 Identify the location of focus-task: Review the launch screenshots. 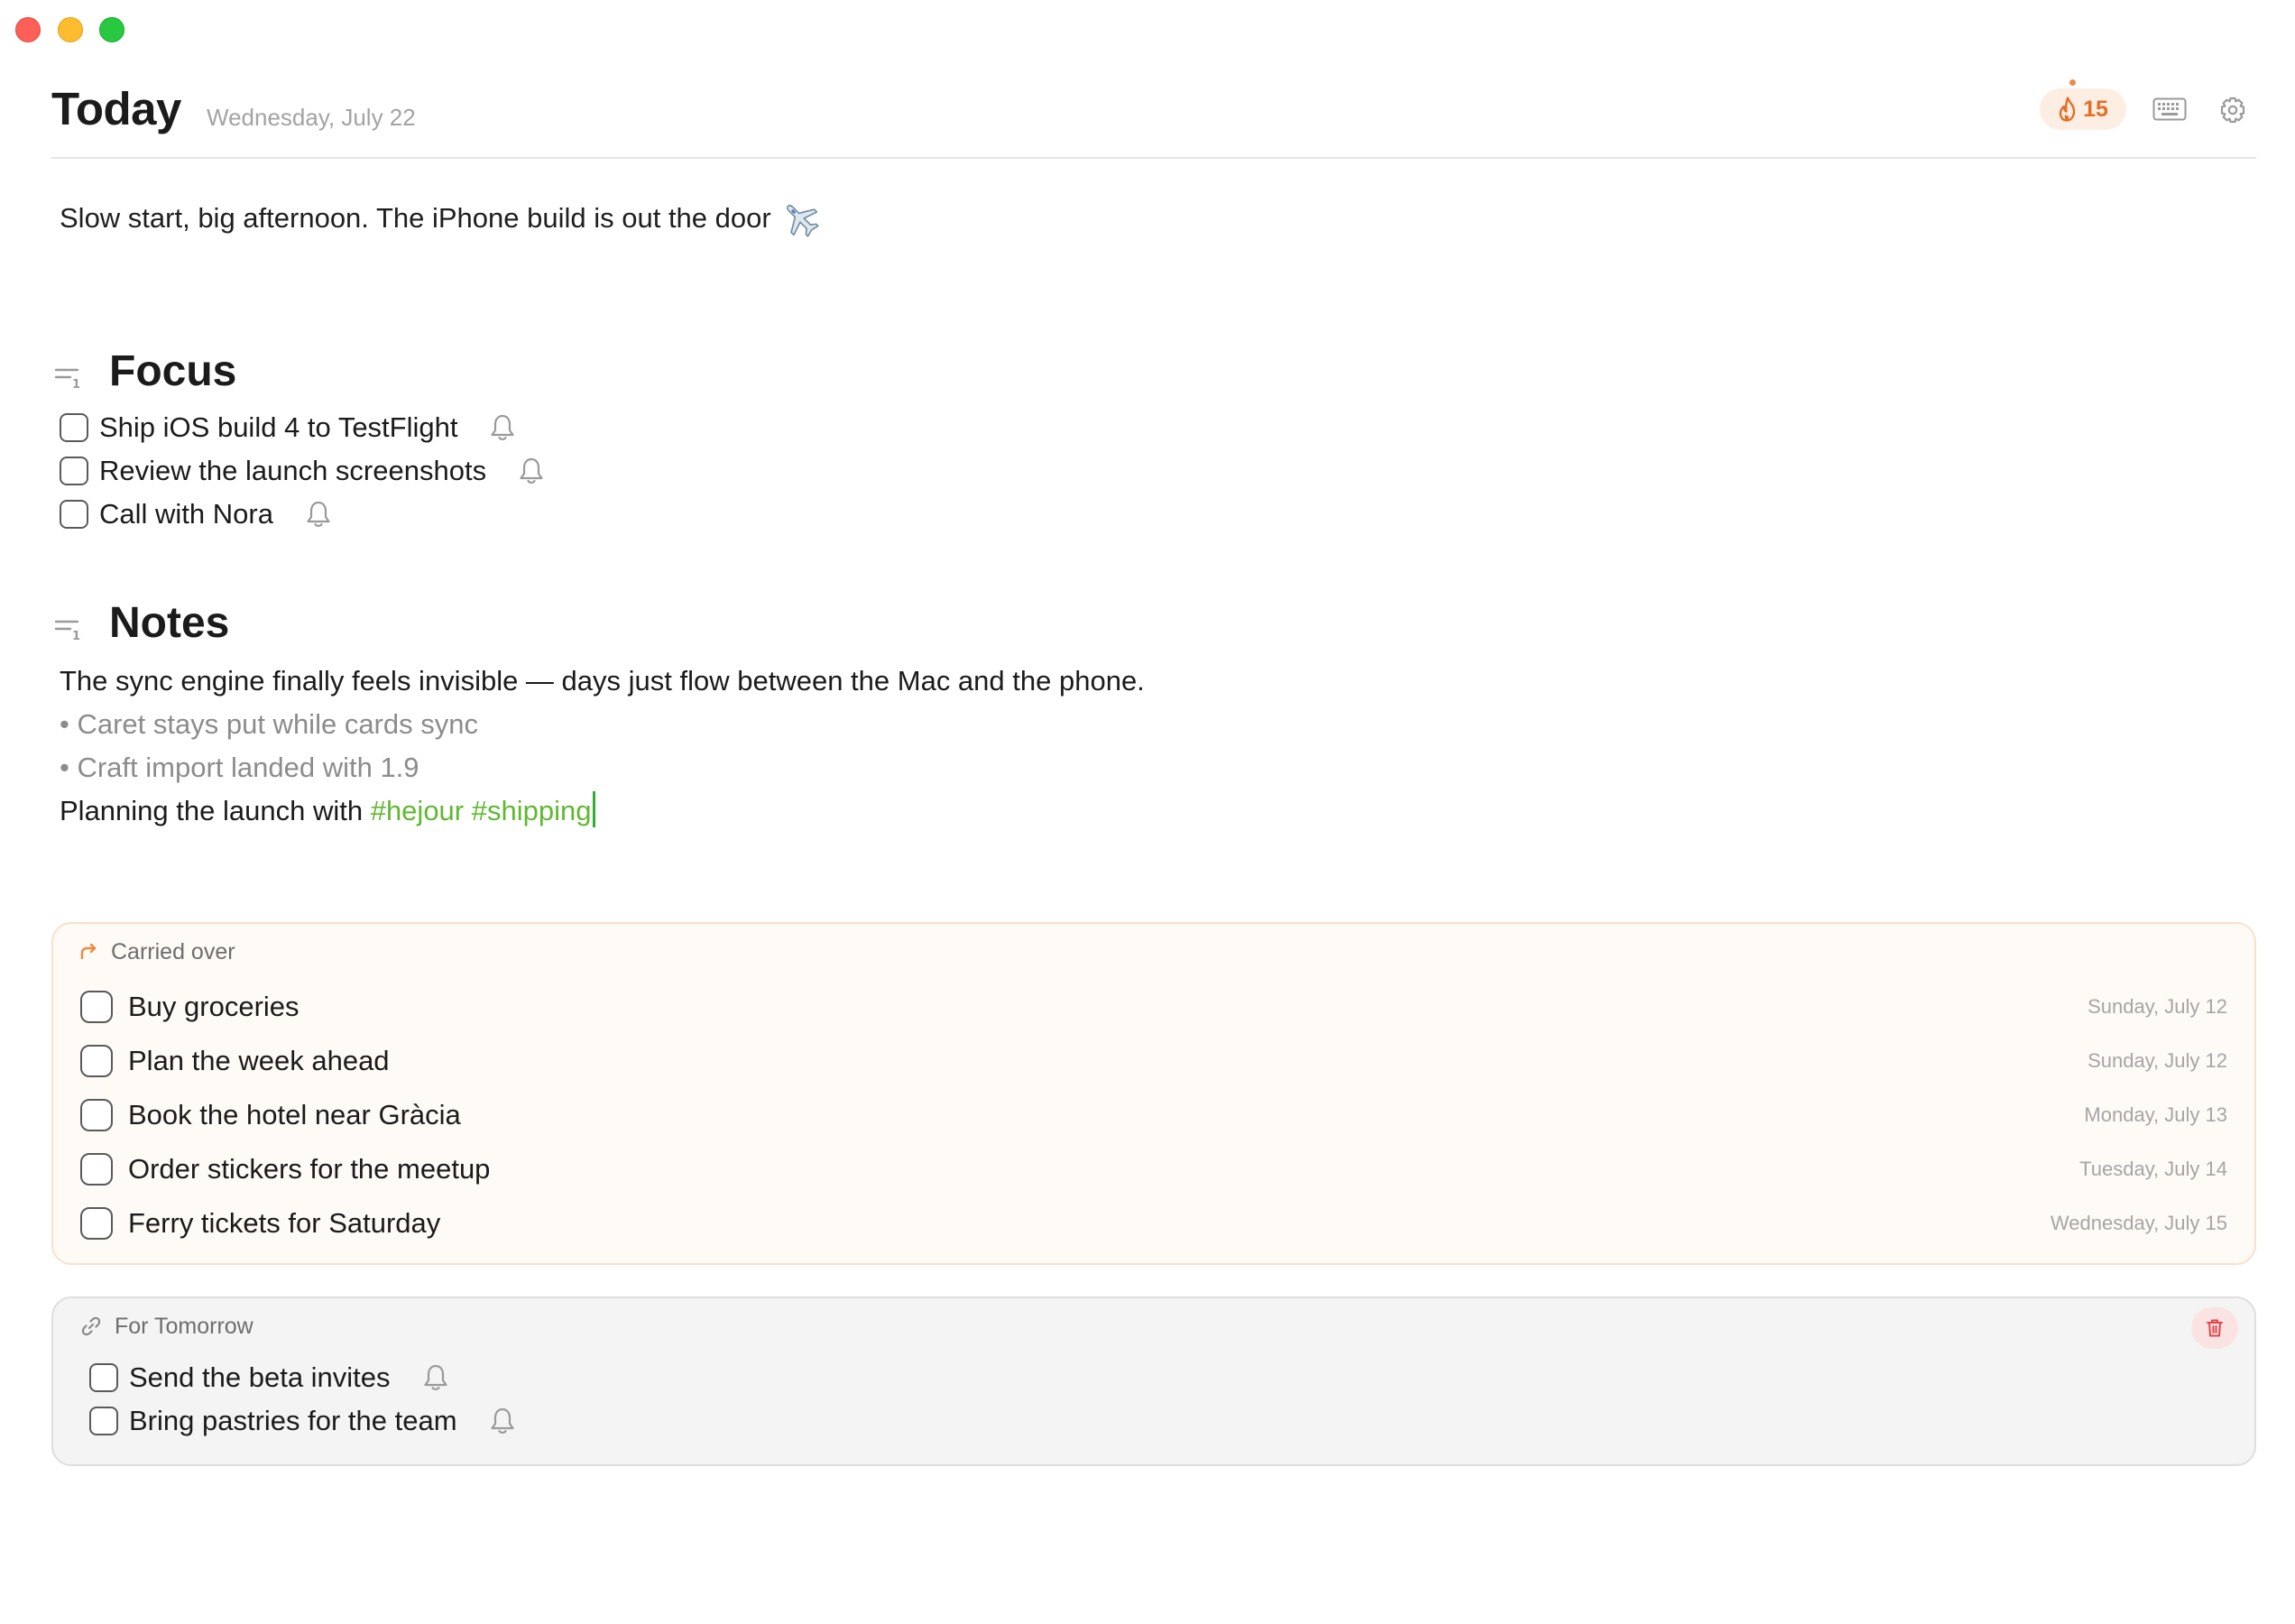
(303, 471).